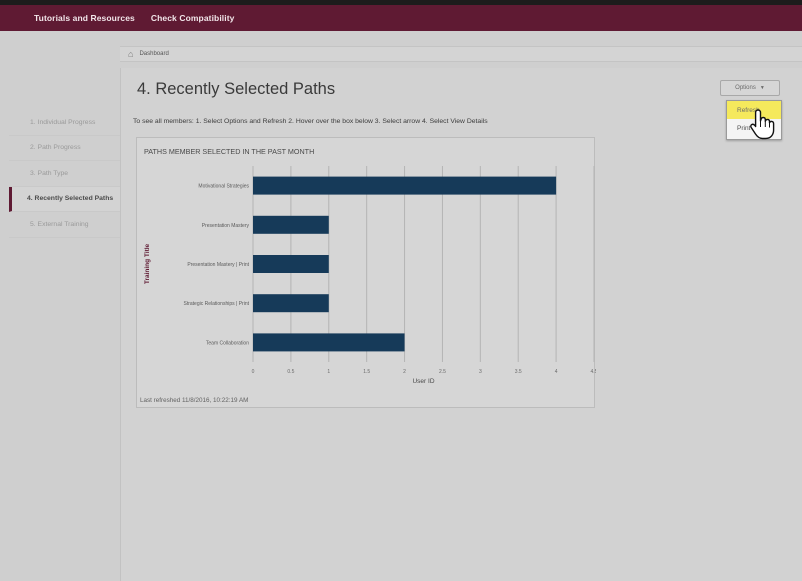  Describe the element at coordinates (217, 304) in the screenshot. I see `category-label: Strategic Relationships | Print` at that location.